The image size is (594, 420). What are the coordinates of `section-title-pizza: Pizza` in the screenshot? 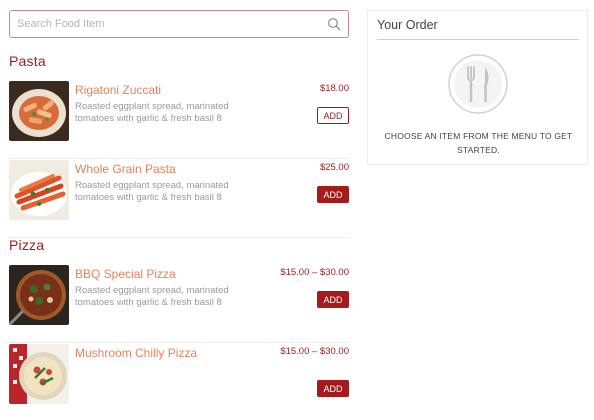 It's located at (27, 245).